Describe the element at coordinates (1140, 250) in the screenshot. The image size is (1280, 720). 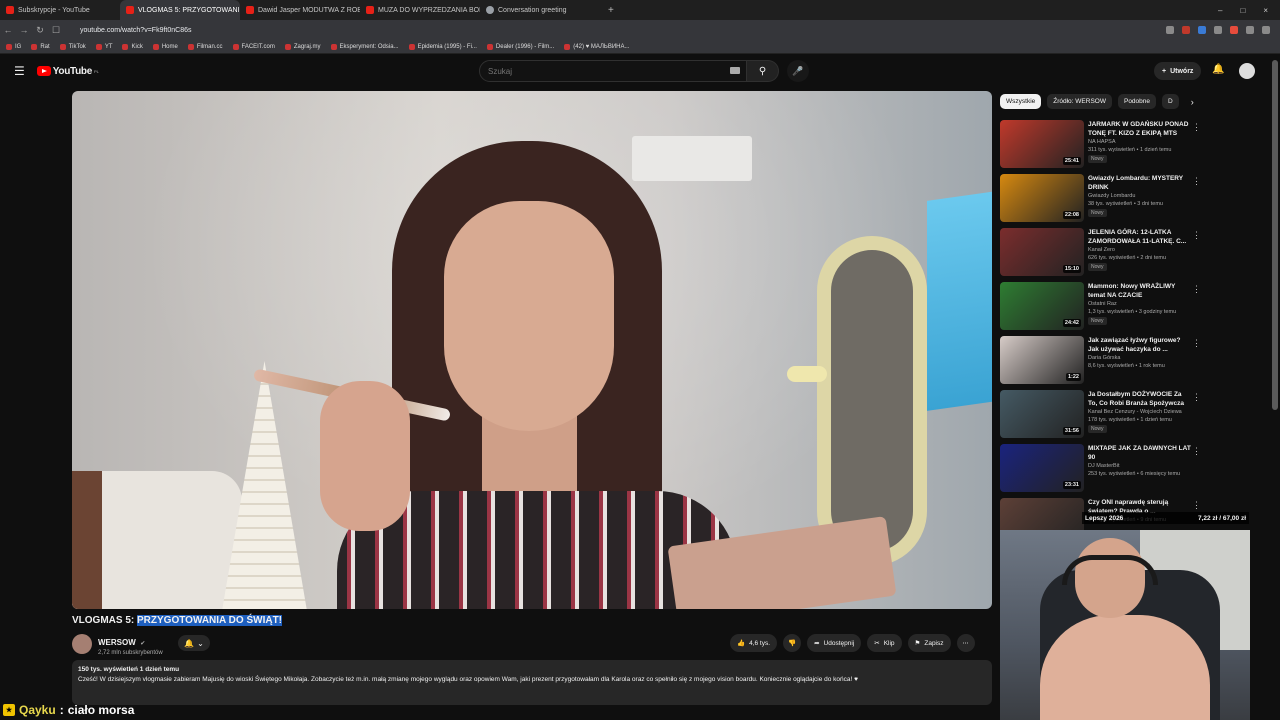
I see `related-video-channel: Kanał Zero` at that location.